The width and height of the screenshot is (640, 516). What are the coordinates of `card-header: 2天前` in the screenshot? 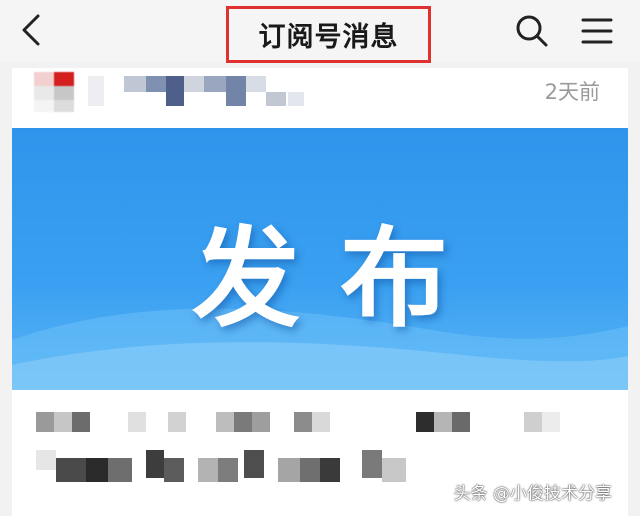 It's located at (320, 97).